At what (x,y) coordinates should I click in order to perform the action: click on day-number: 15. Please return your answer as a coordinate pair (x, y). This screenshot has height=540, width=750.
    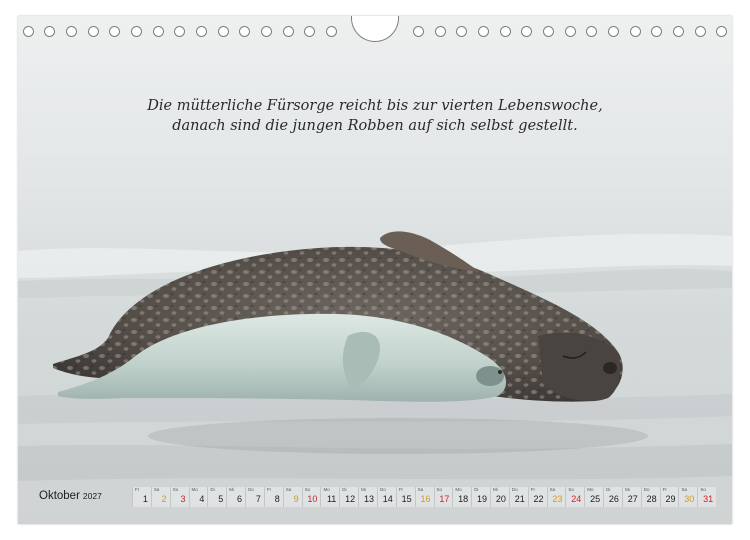
    Looking at the image, I should click on (406, 499).